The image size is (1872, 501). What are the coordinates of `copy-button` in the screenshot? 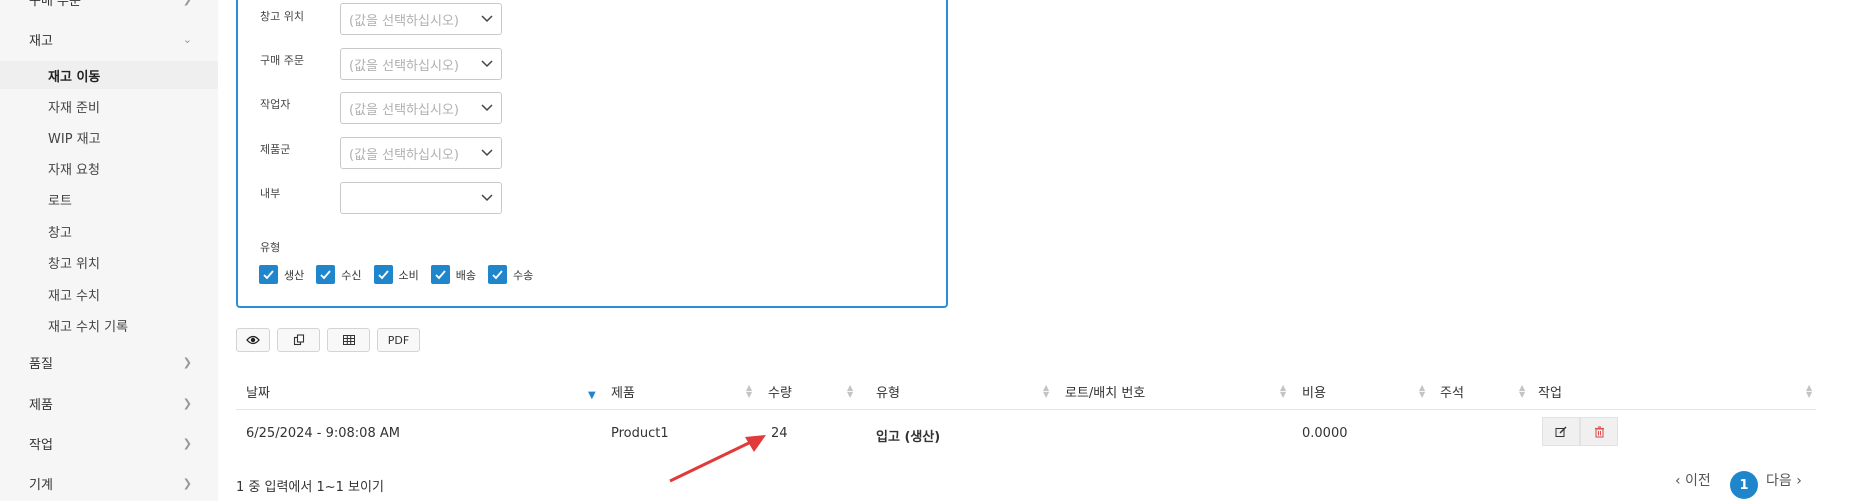 It's located at (298, 340).